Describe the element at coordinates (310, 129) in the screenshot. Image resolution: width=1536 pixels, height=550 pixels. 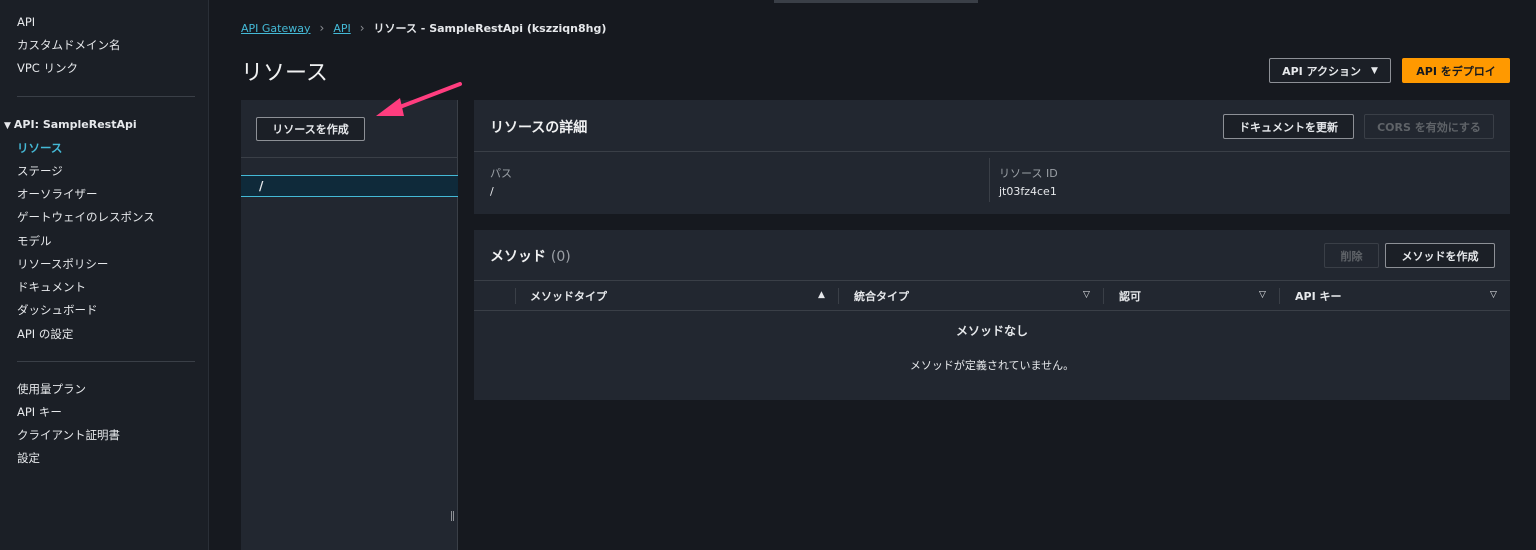
I see `create-resource-button: リソースを作成` at that location.